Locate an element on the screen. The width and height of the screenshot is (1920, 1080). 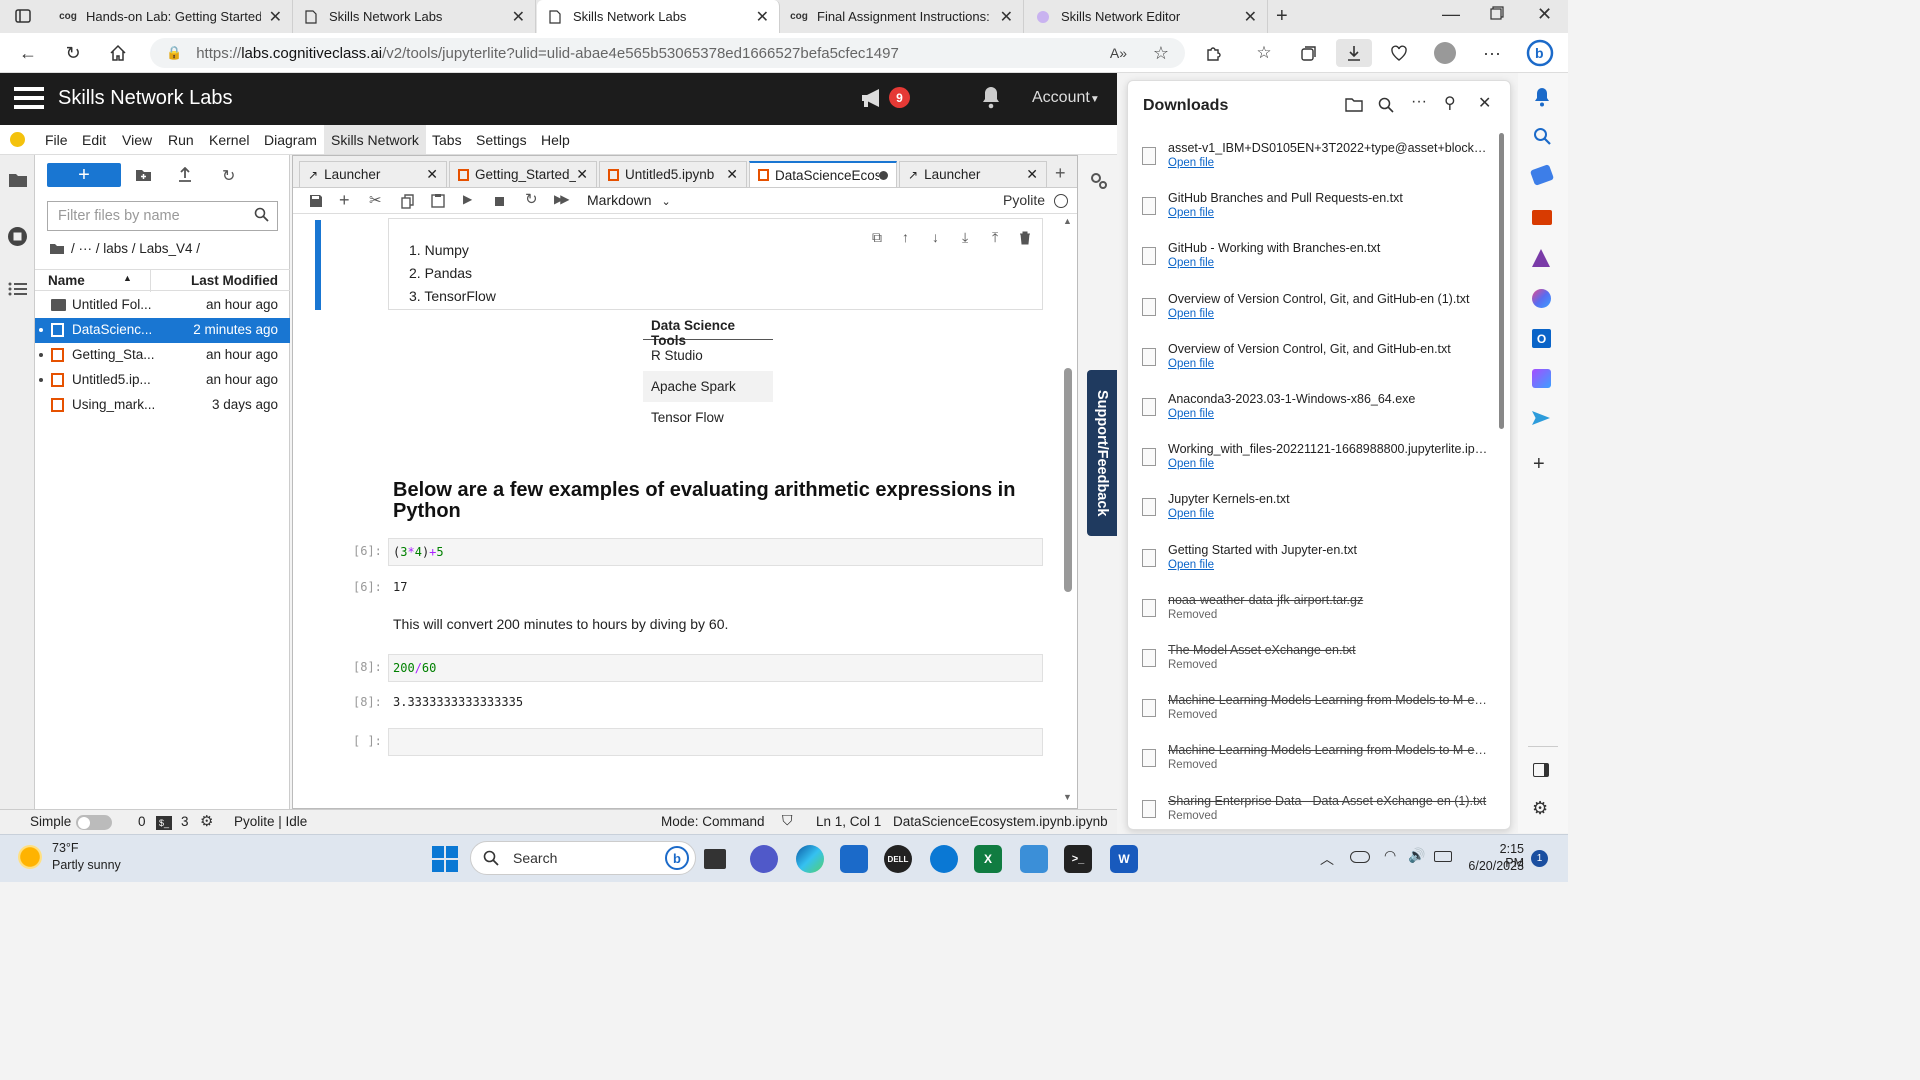
menu-edit: Edit is located at coordinates (94, 140).